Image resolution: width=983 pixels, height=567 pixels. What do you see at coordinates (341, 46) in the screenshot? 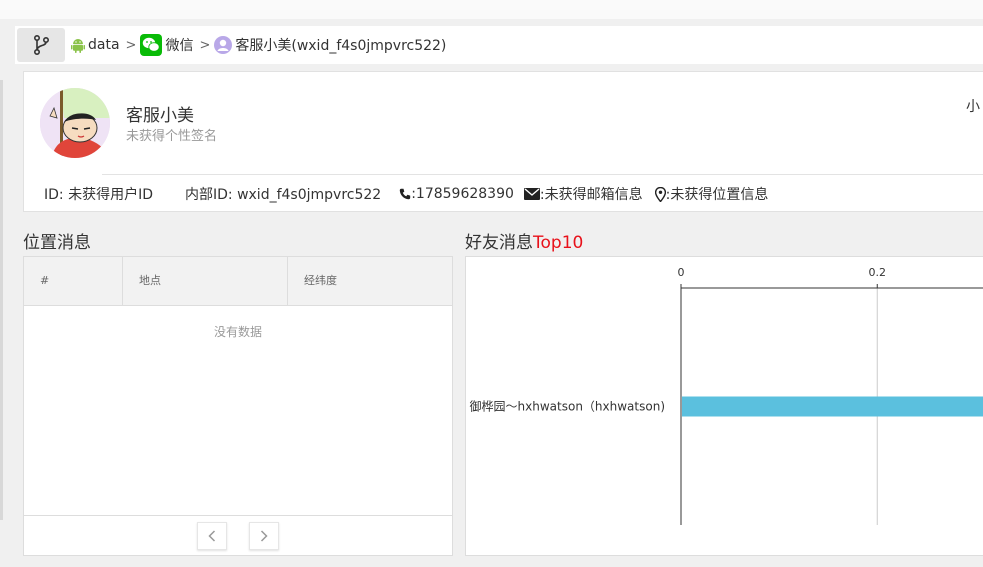
I see `breadcrumb-label-user: 客服小美(wxid_f4s0jmpvrc522)` at bounding box center [341, 46].